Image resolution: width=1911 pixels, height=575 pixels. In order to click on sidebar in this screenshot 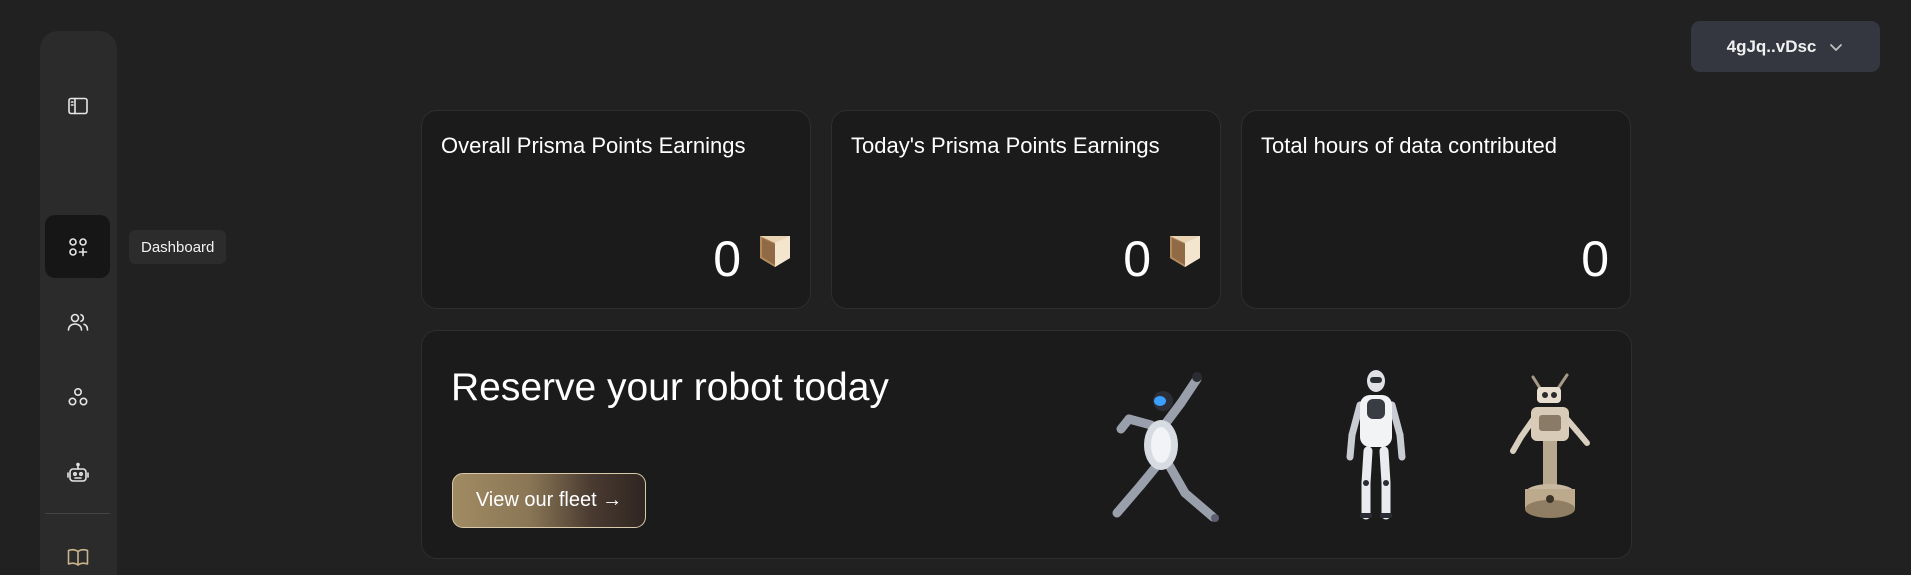, I will do `click(78, 303)`.